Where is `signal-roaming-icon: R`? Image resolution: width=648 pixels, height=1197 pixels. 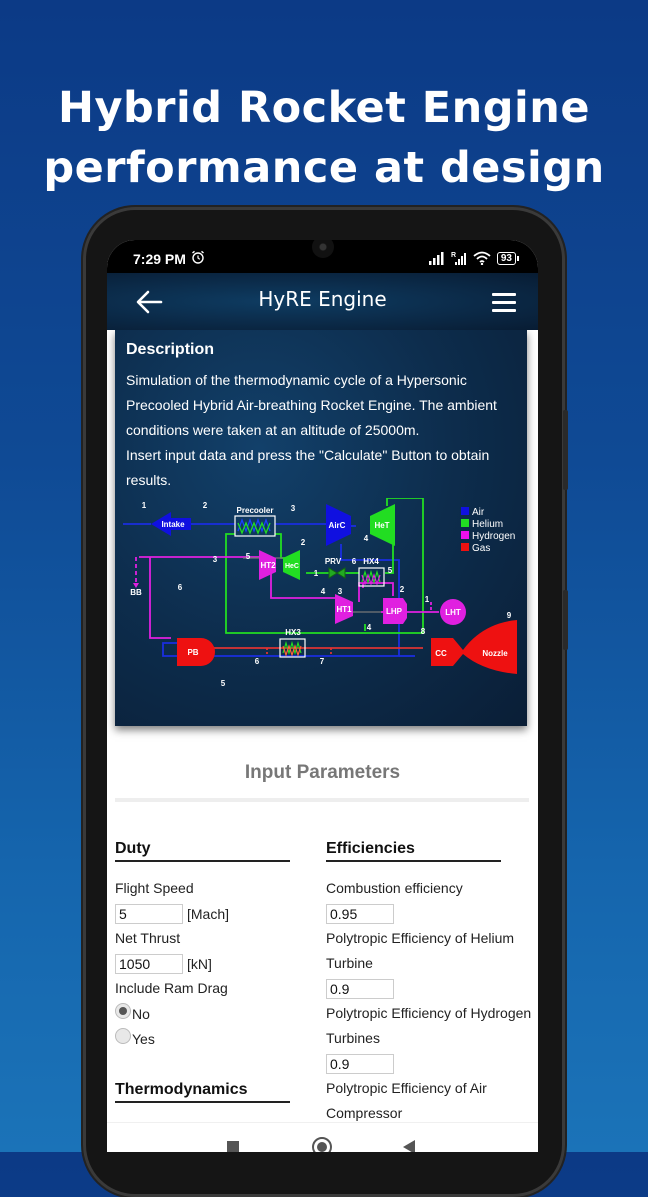
signal-roaming-icon: R is located at coordinates (458, 258).